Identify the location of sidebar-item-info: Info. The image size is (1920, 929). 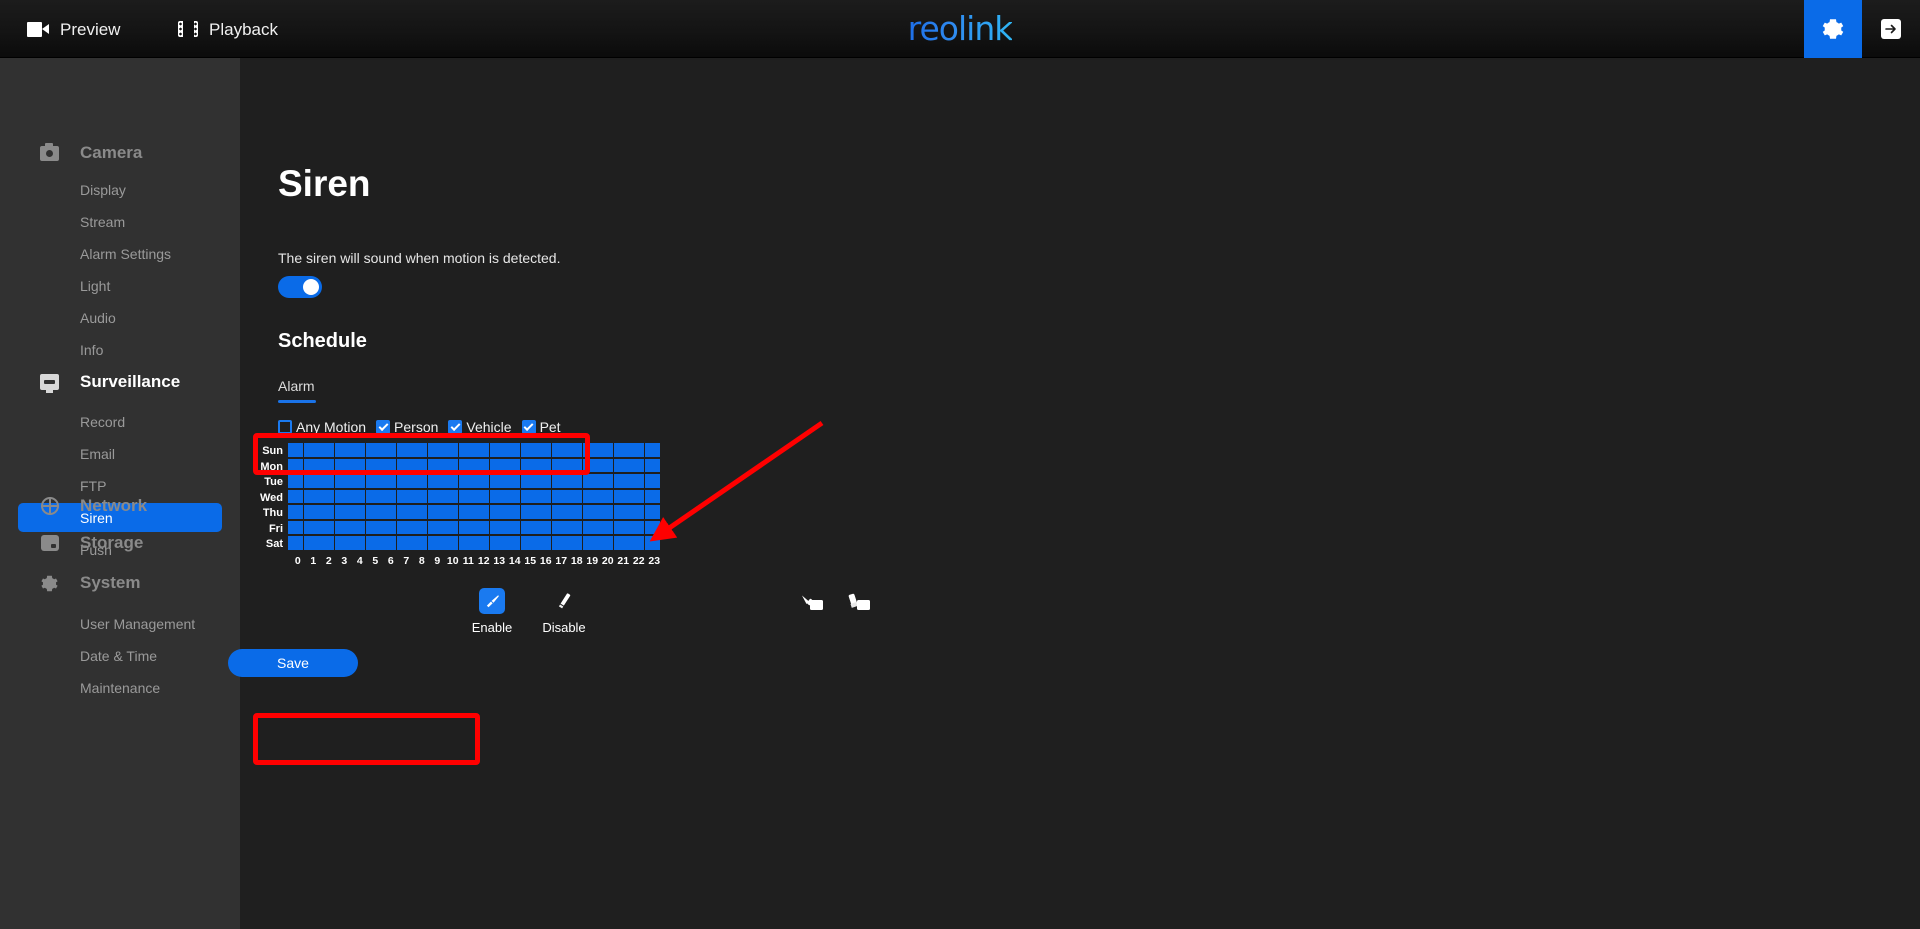
(120, 349).